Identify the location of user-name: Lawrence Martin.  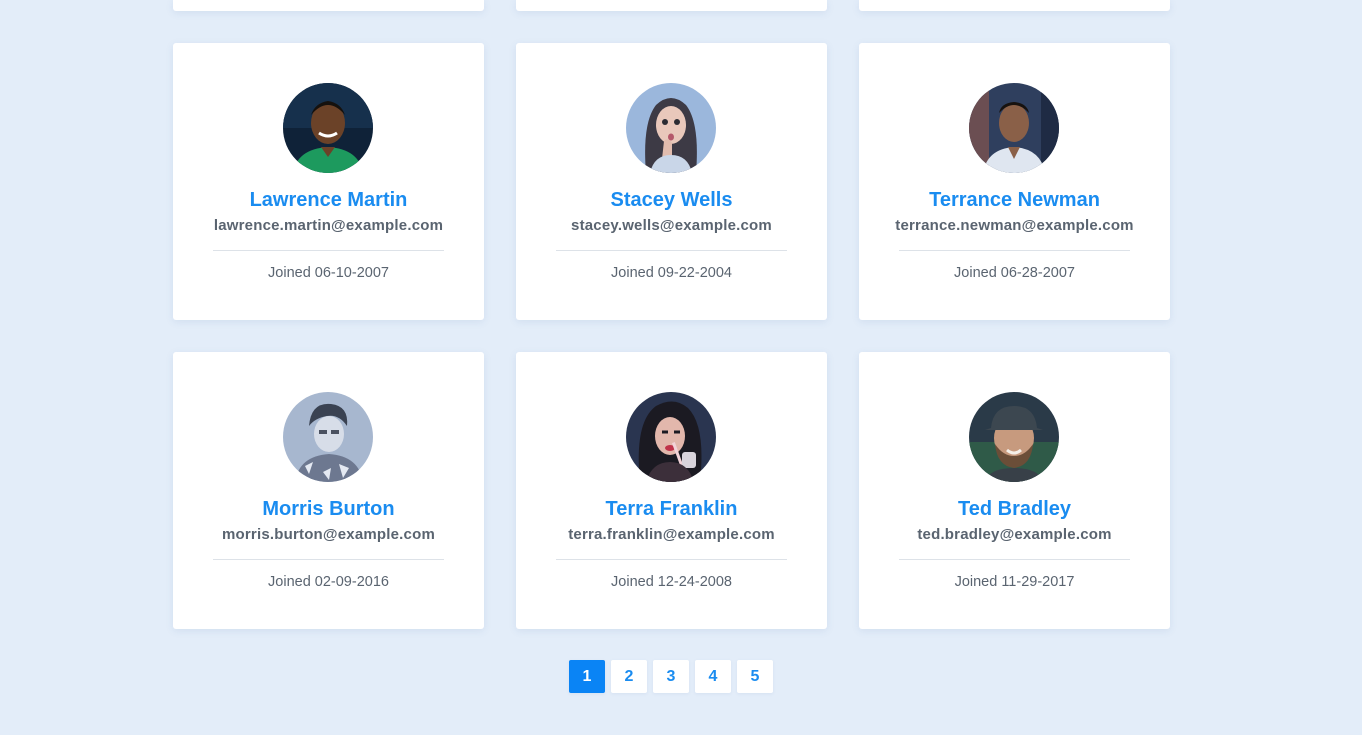
(328, 200).